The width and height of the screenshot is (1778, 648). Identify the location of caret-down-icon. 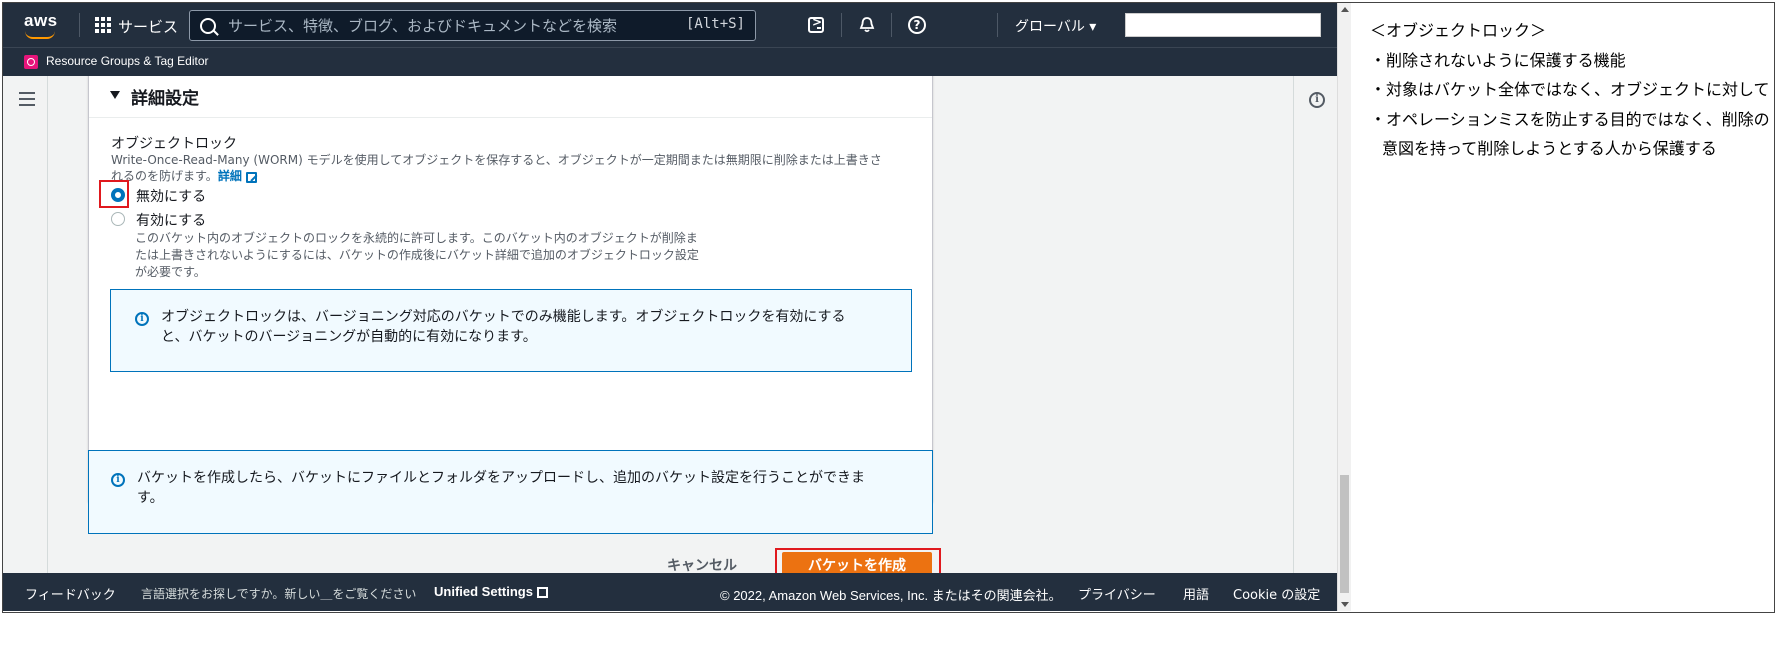
(115, 95).